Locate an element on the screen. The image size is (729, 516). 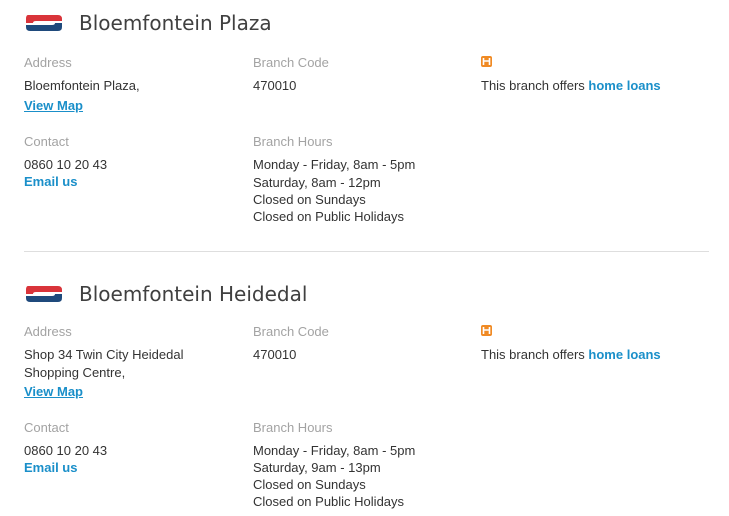
hours-line: Saturday, 9am - 13pm is located at coordinates (317, 467).